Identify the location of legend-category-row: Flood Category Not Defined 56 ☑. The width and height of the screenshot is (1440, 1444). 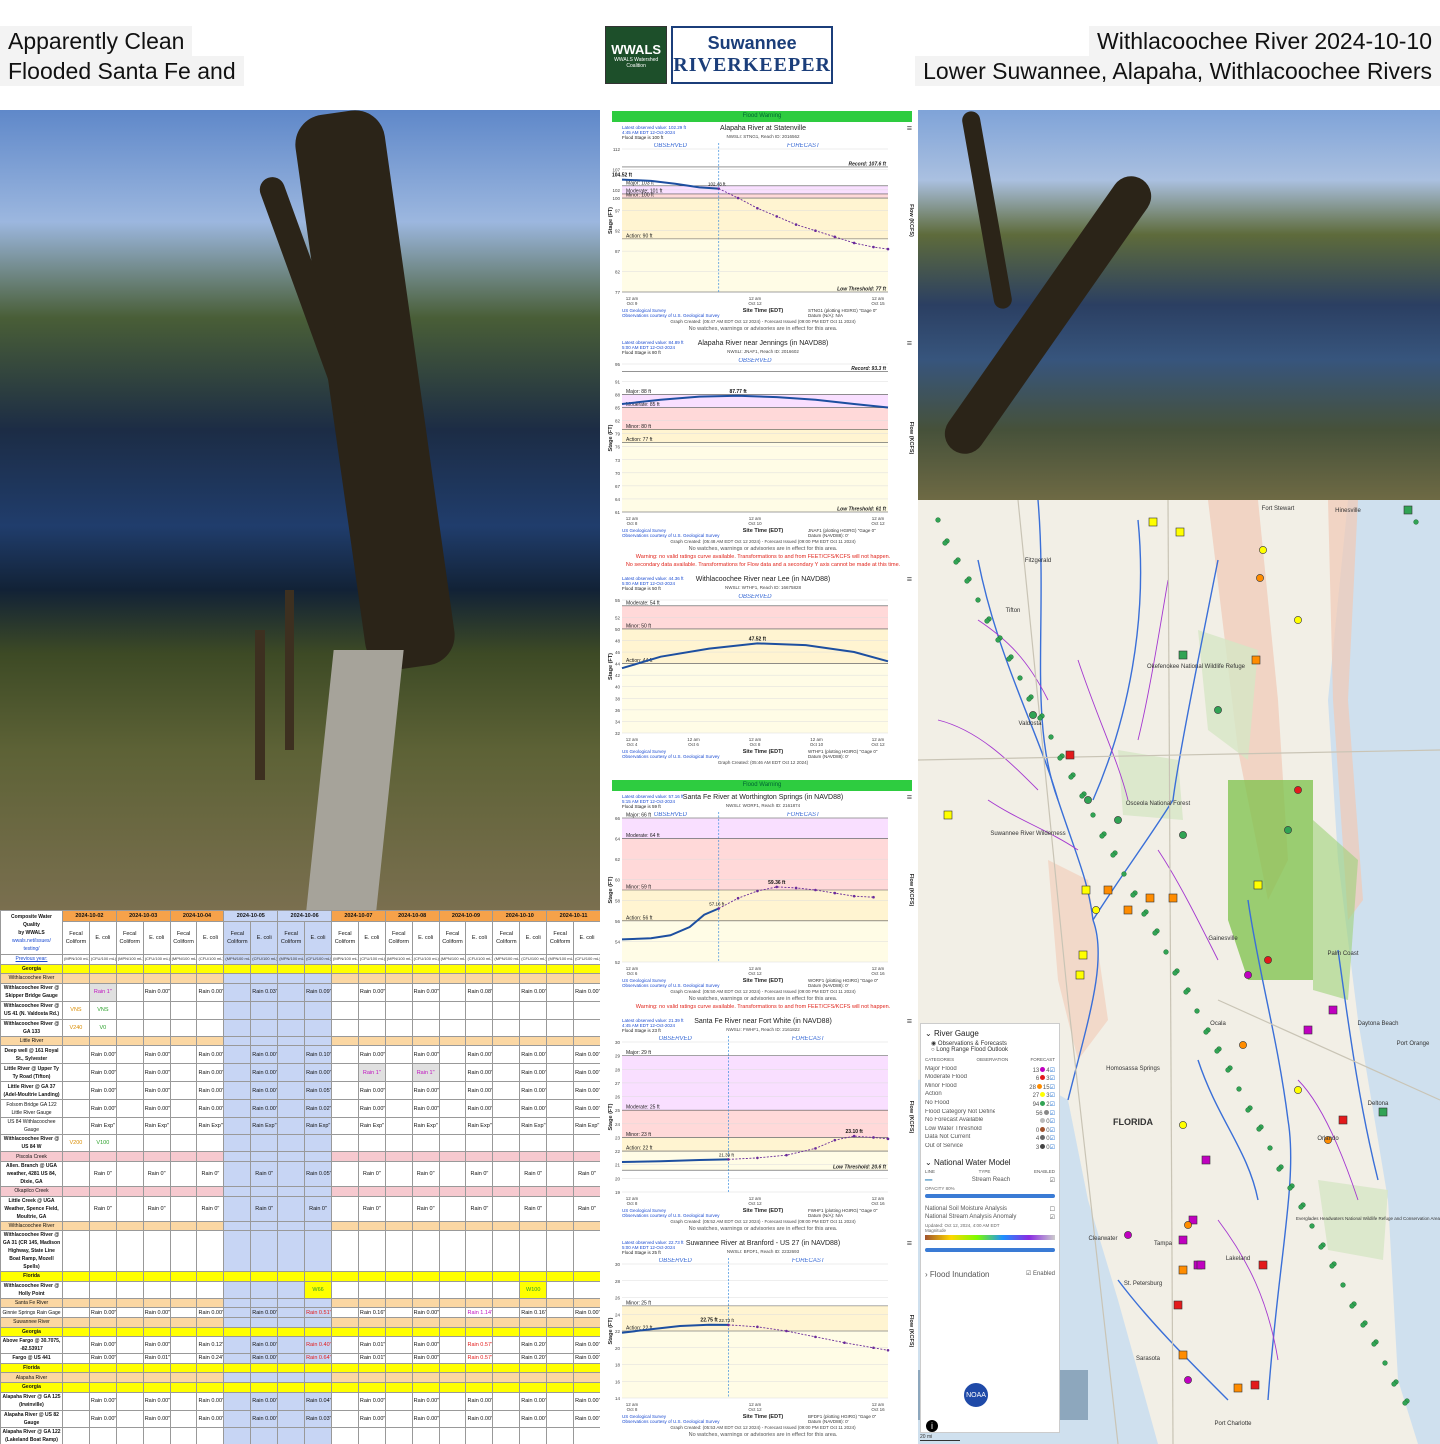
(990, 1113).